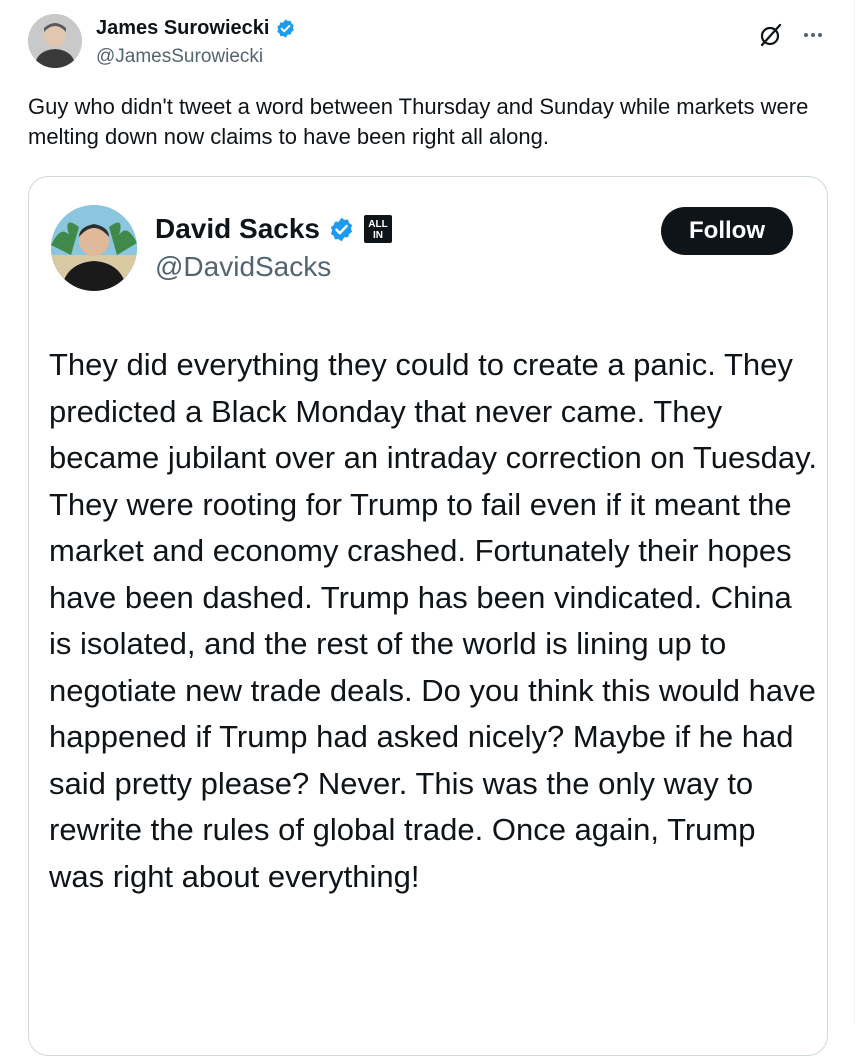 This screenshot has height=1056, width=856. What do you see at coordinates (377, 224) in the screenshot?
I see `svg-text: ALL` at bounding box center [377, 224].